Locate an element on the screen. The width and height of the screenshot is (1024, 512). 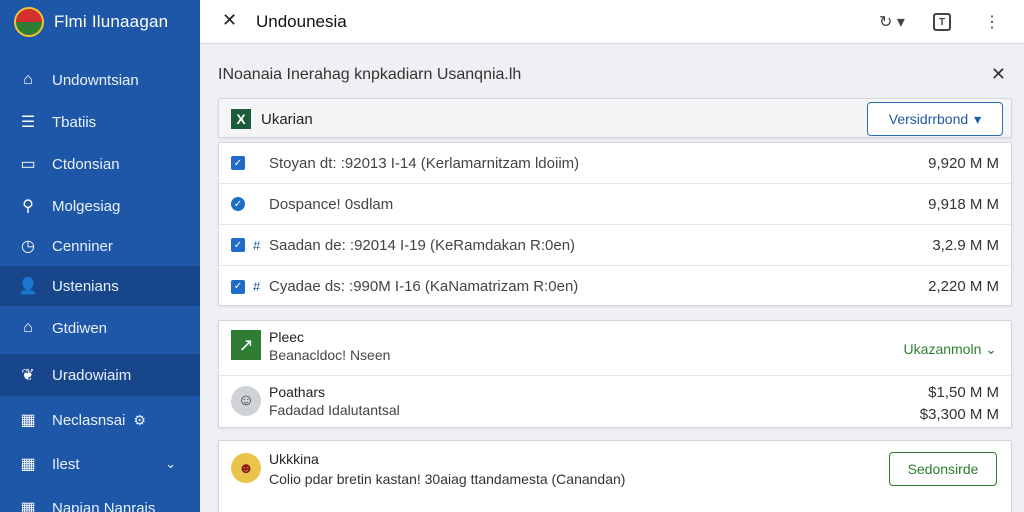
sidebar-item-bird: ❦ Uradowiaim is located at coordinates (100, 375).